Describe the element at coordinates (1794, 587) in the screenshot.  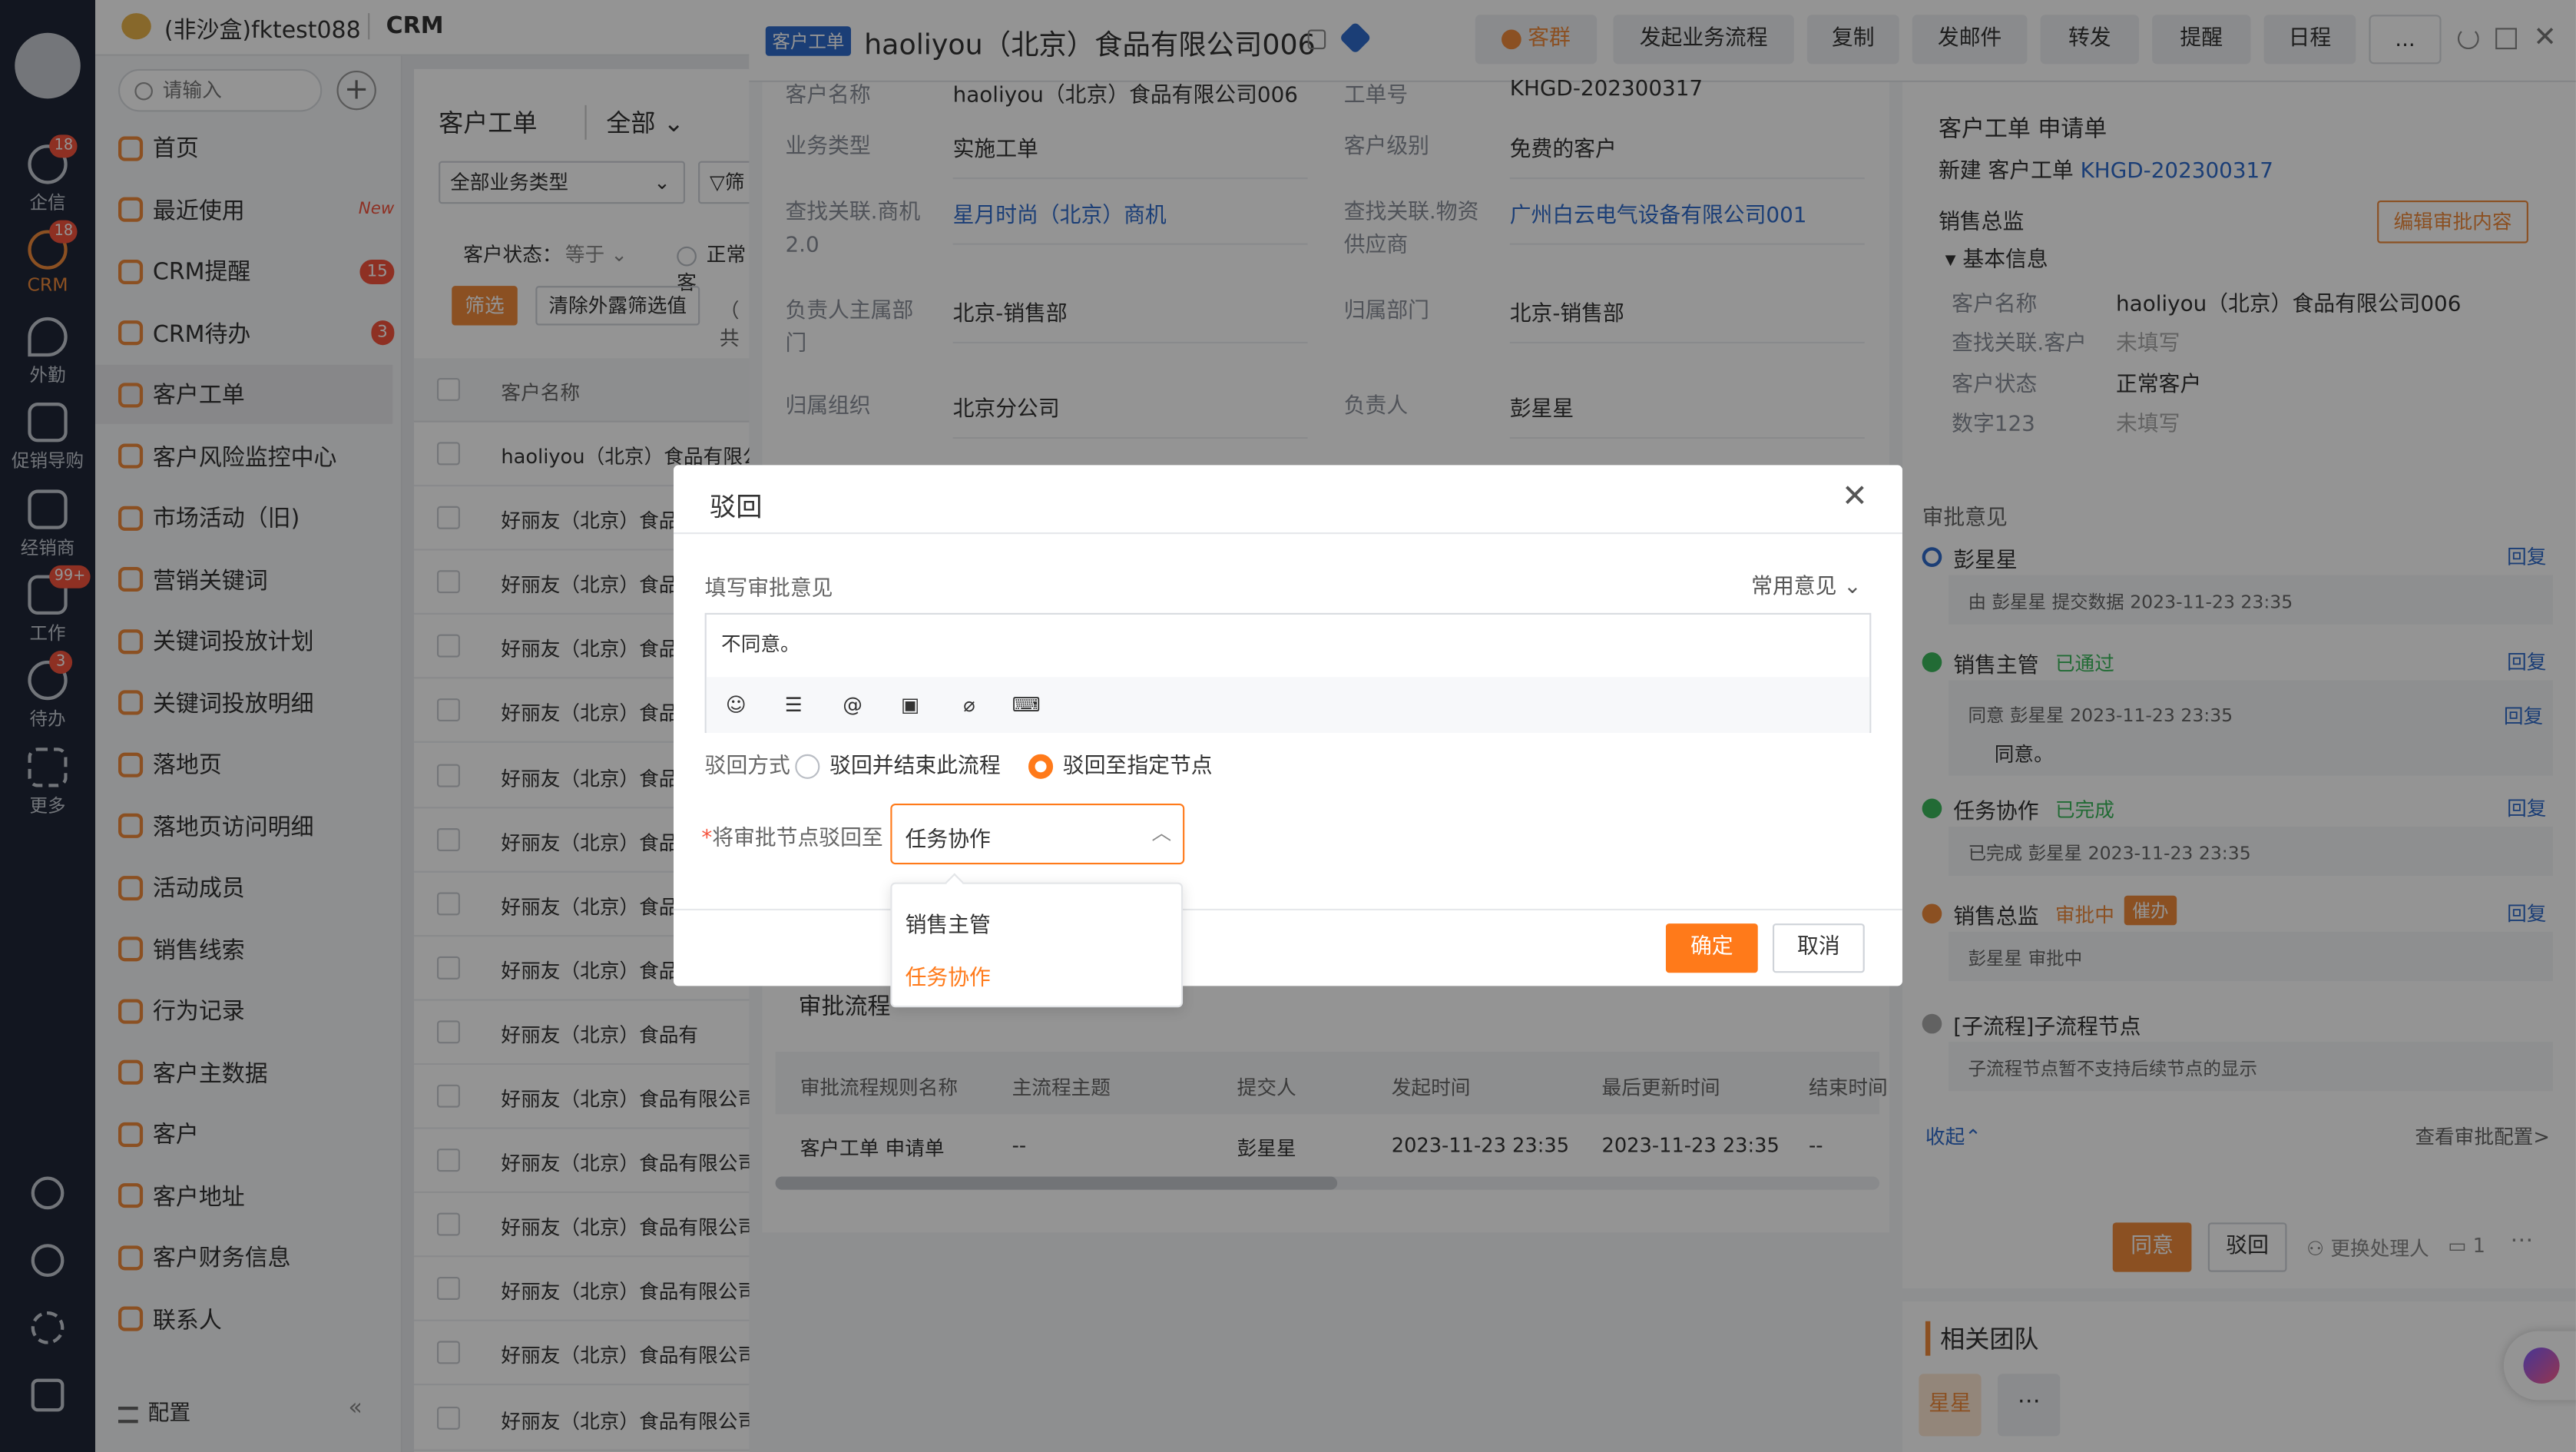
I see `common-opinion-label: 常用意见` at that location.